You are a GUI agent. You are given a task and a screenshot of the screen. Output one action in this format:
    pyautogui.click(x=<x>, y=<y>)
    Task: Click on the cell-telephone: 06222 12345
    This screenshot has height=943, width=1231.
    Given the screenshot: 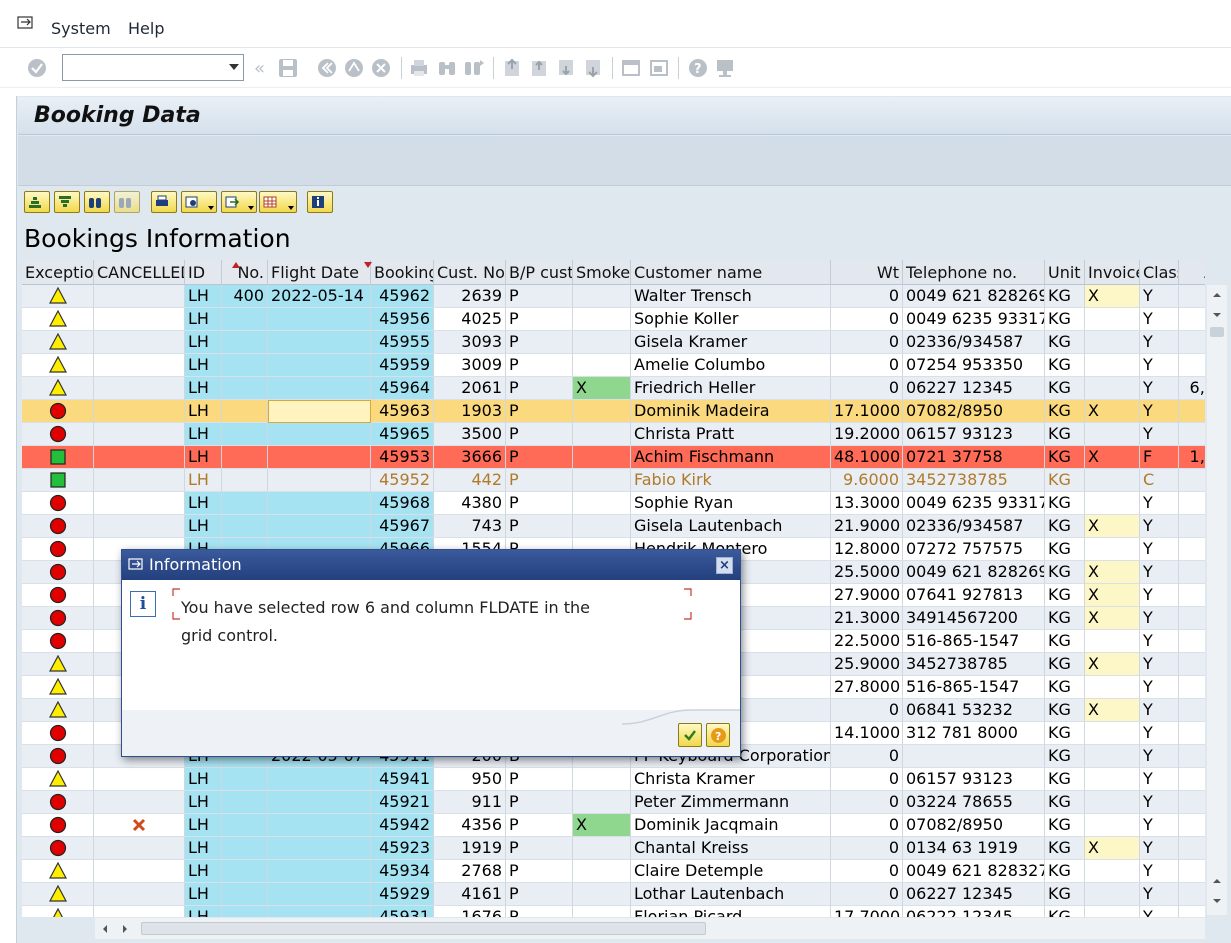 What is the action you would take?
    pyautogui.click(x=974, y=911)
    